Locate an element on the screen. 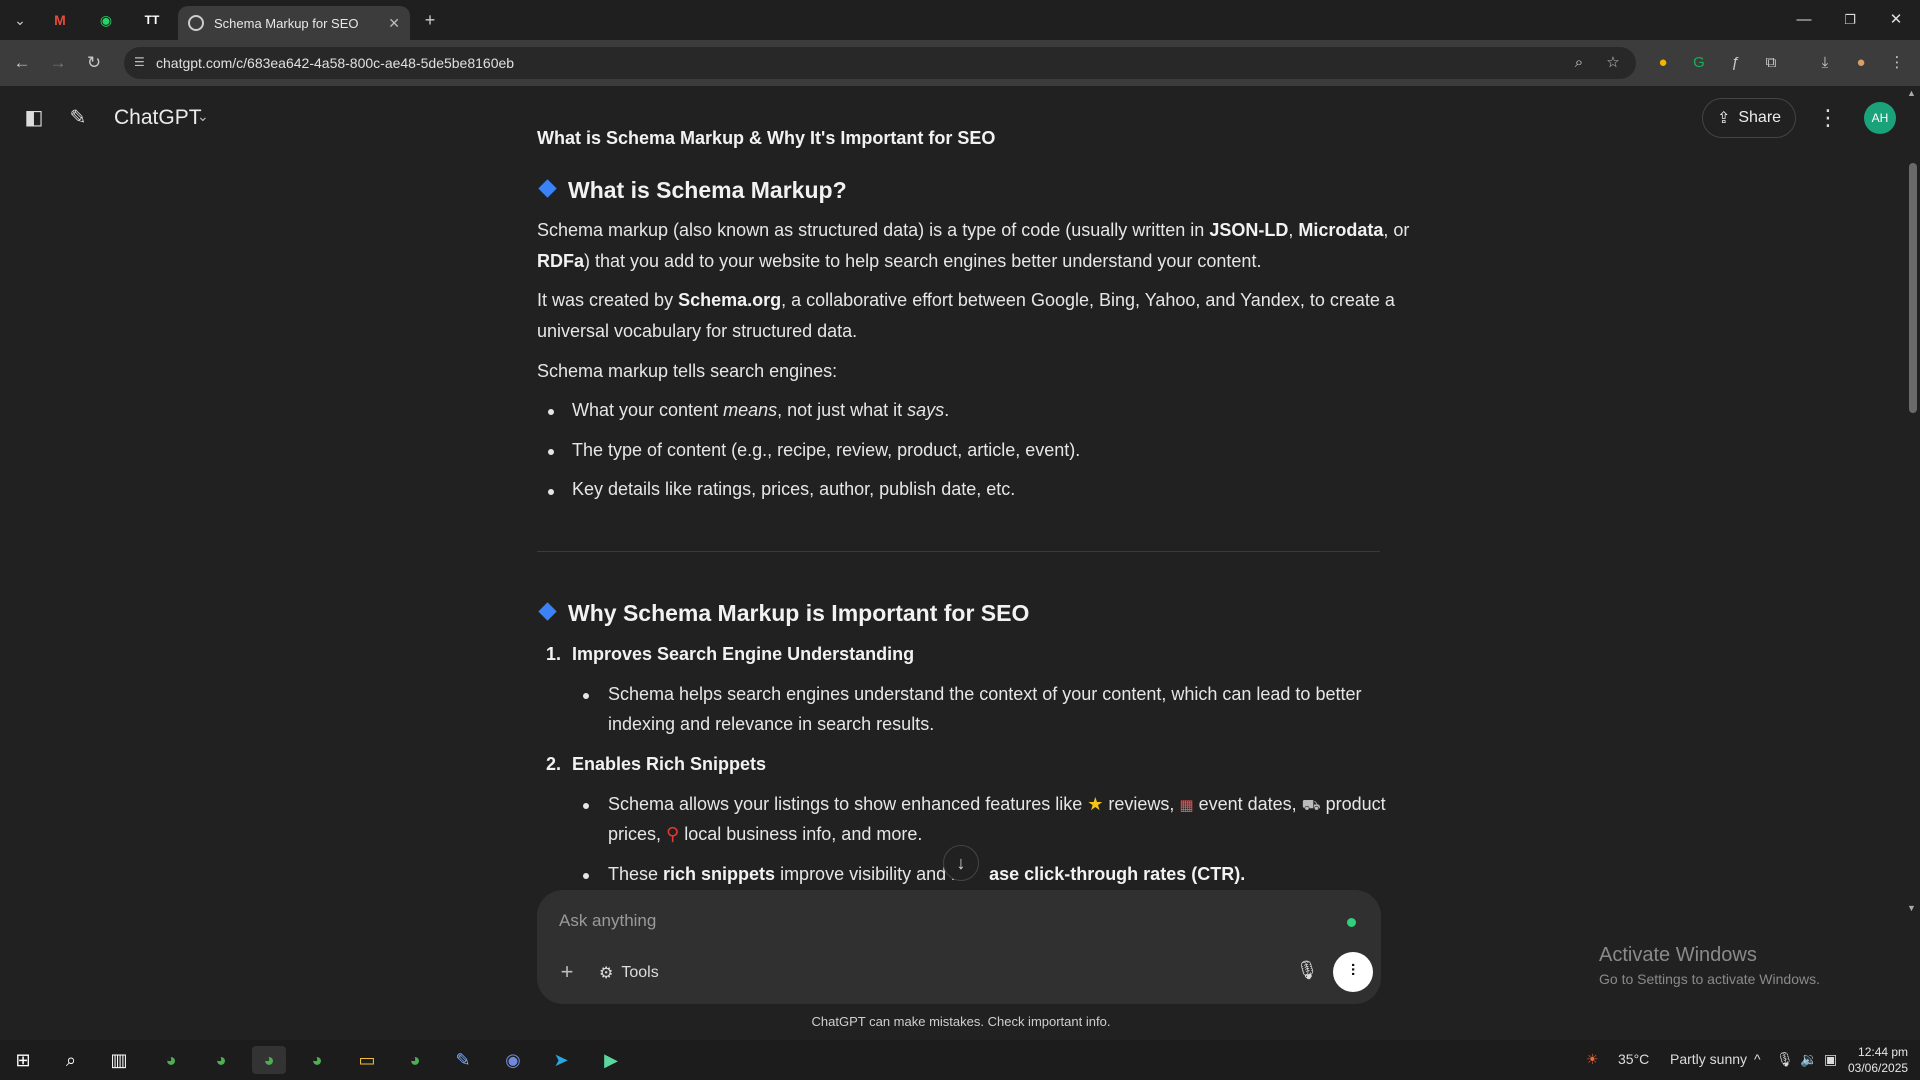  new-chat-icon: ✎ is located at coordinates (78, 118).